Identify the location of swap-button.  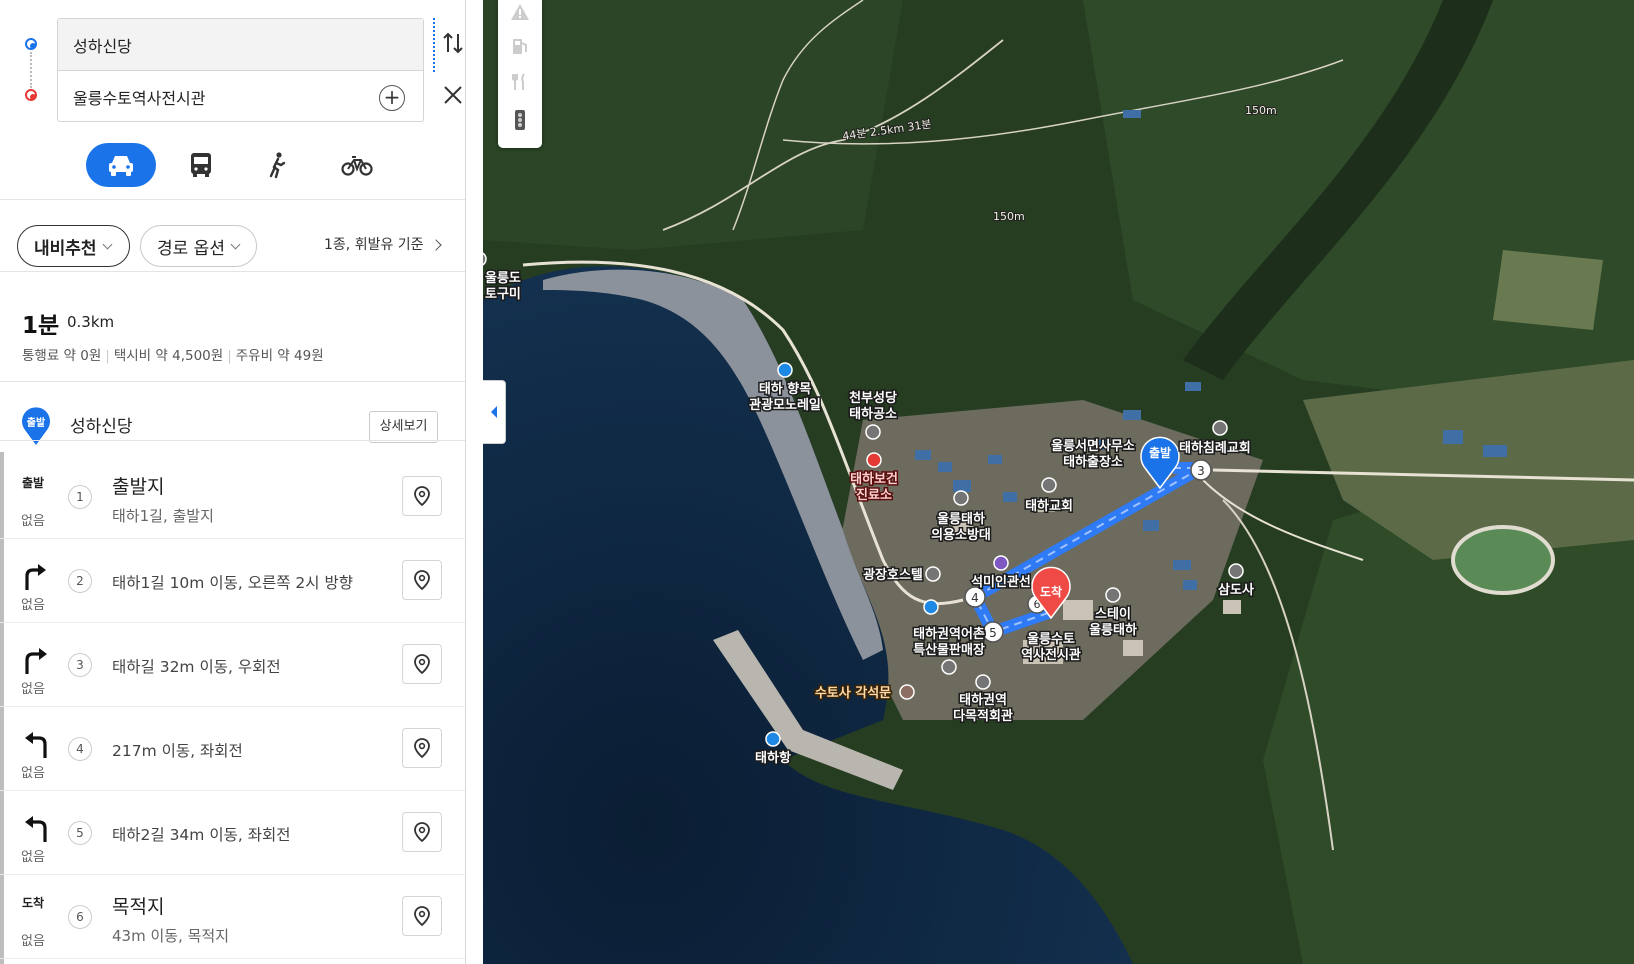
(452, 43).